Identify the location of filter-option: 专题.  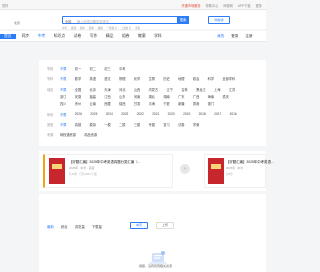
(152, 124).